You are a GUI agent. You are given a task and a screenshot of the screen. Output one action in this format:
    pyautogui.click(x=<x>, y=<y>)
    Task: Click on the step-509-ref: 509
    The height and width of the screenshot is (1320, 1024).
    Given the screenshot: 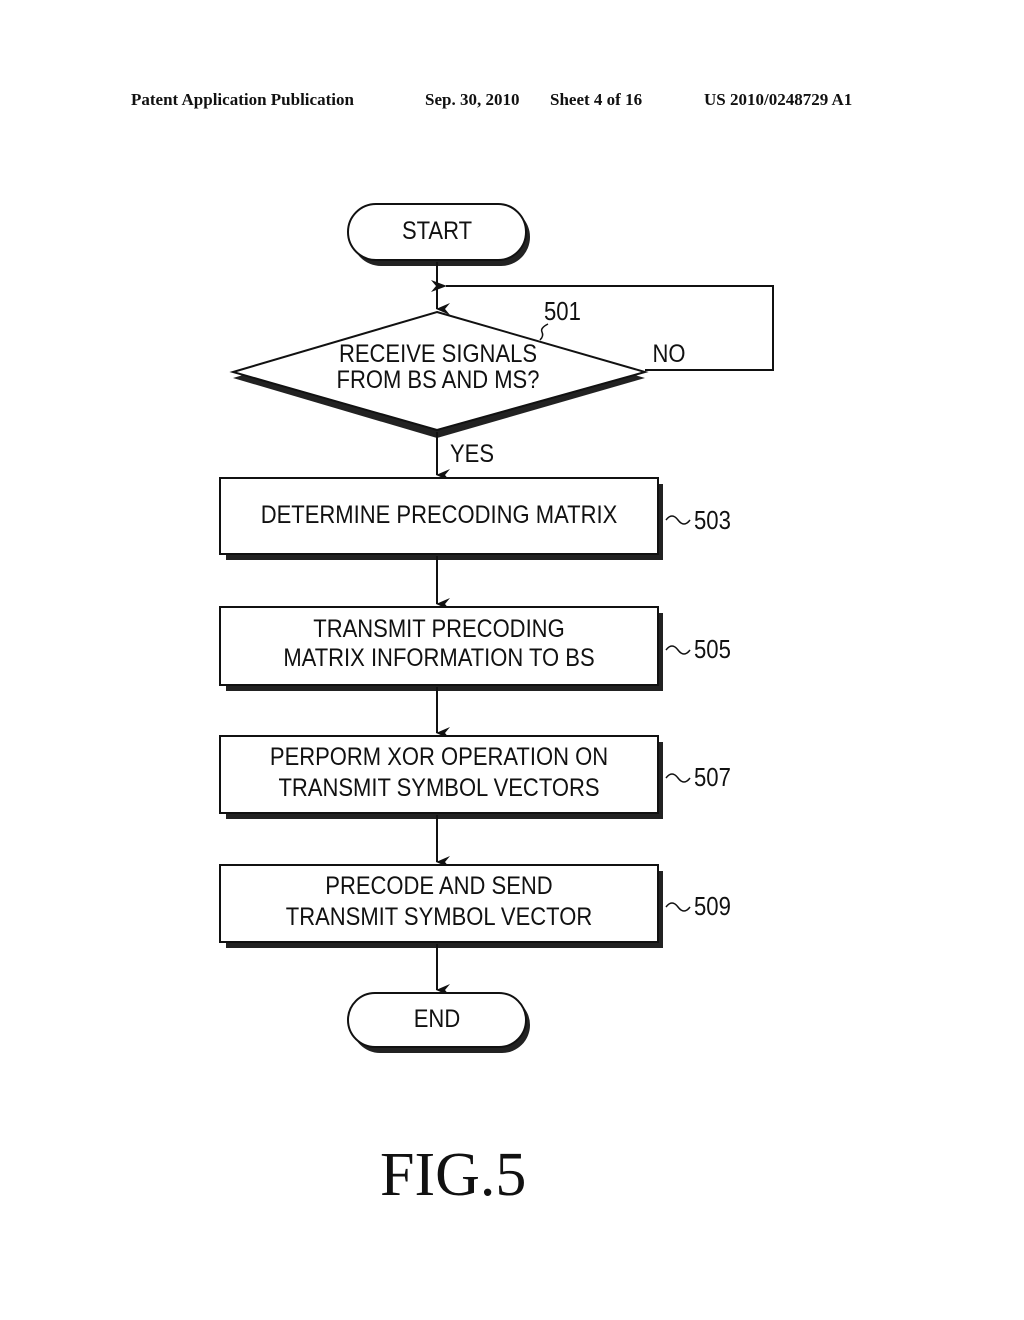 What is the action you would take?
    pyautogui.click(x=712, y=906)
    